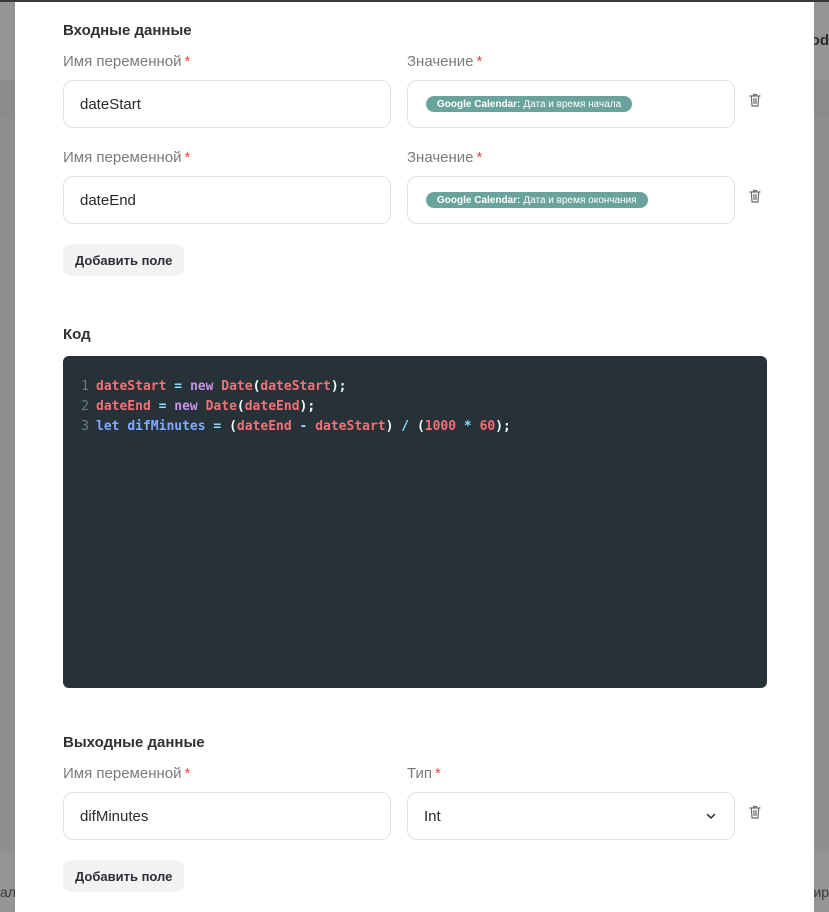 The height and width of the screenshot is (912, 829). What do you see at coordinates (134, 742) in the screenshot?
I see `output-section-title: Выходные данные` at bounding box center [134, 742].